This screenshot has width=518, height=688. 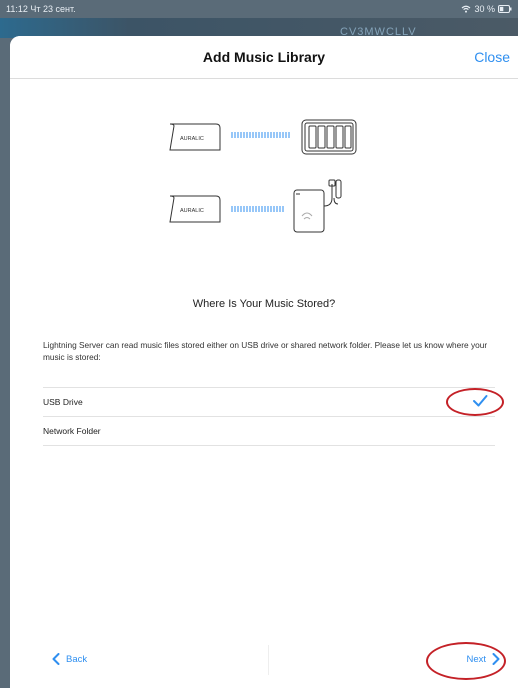 I want to click on footer-divider, so click(x=268, y=660).